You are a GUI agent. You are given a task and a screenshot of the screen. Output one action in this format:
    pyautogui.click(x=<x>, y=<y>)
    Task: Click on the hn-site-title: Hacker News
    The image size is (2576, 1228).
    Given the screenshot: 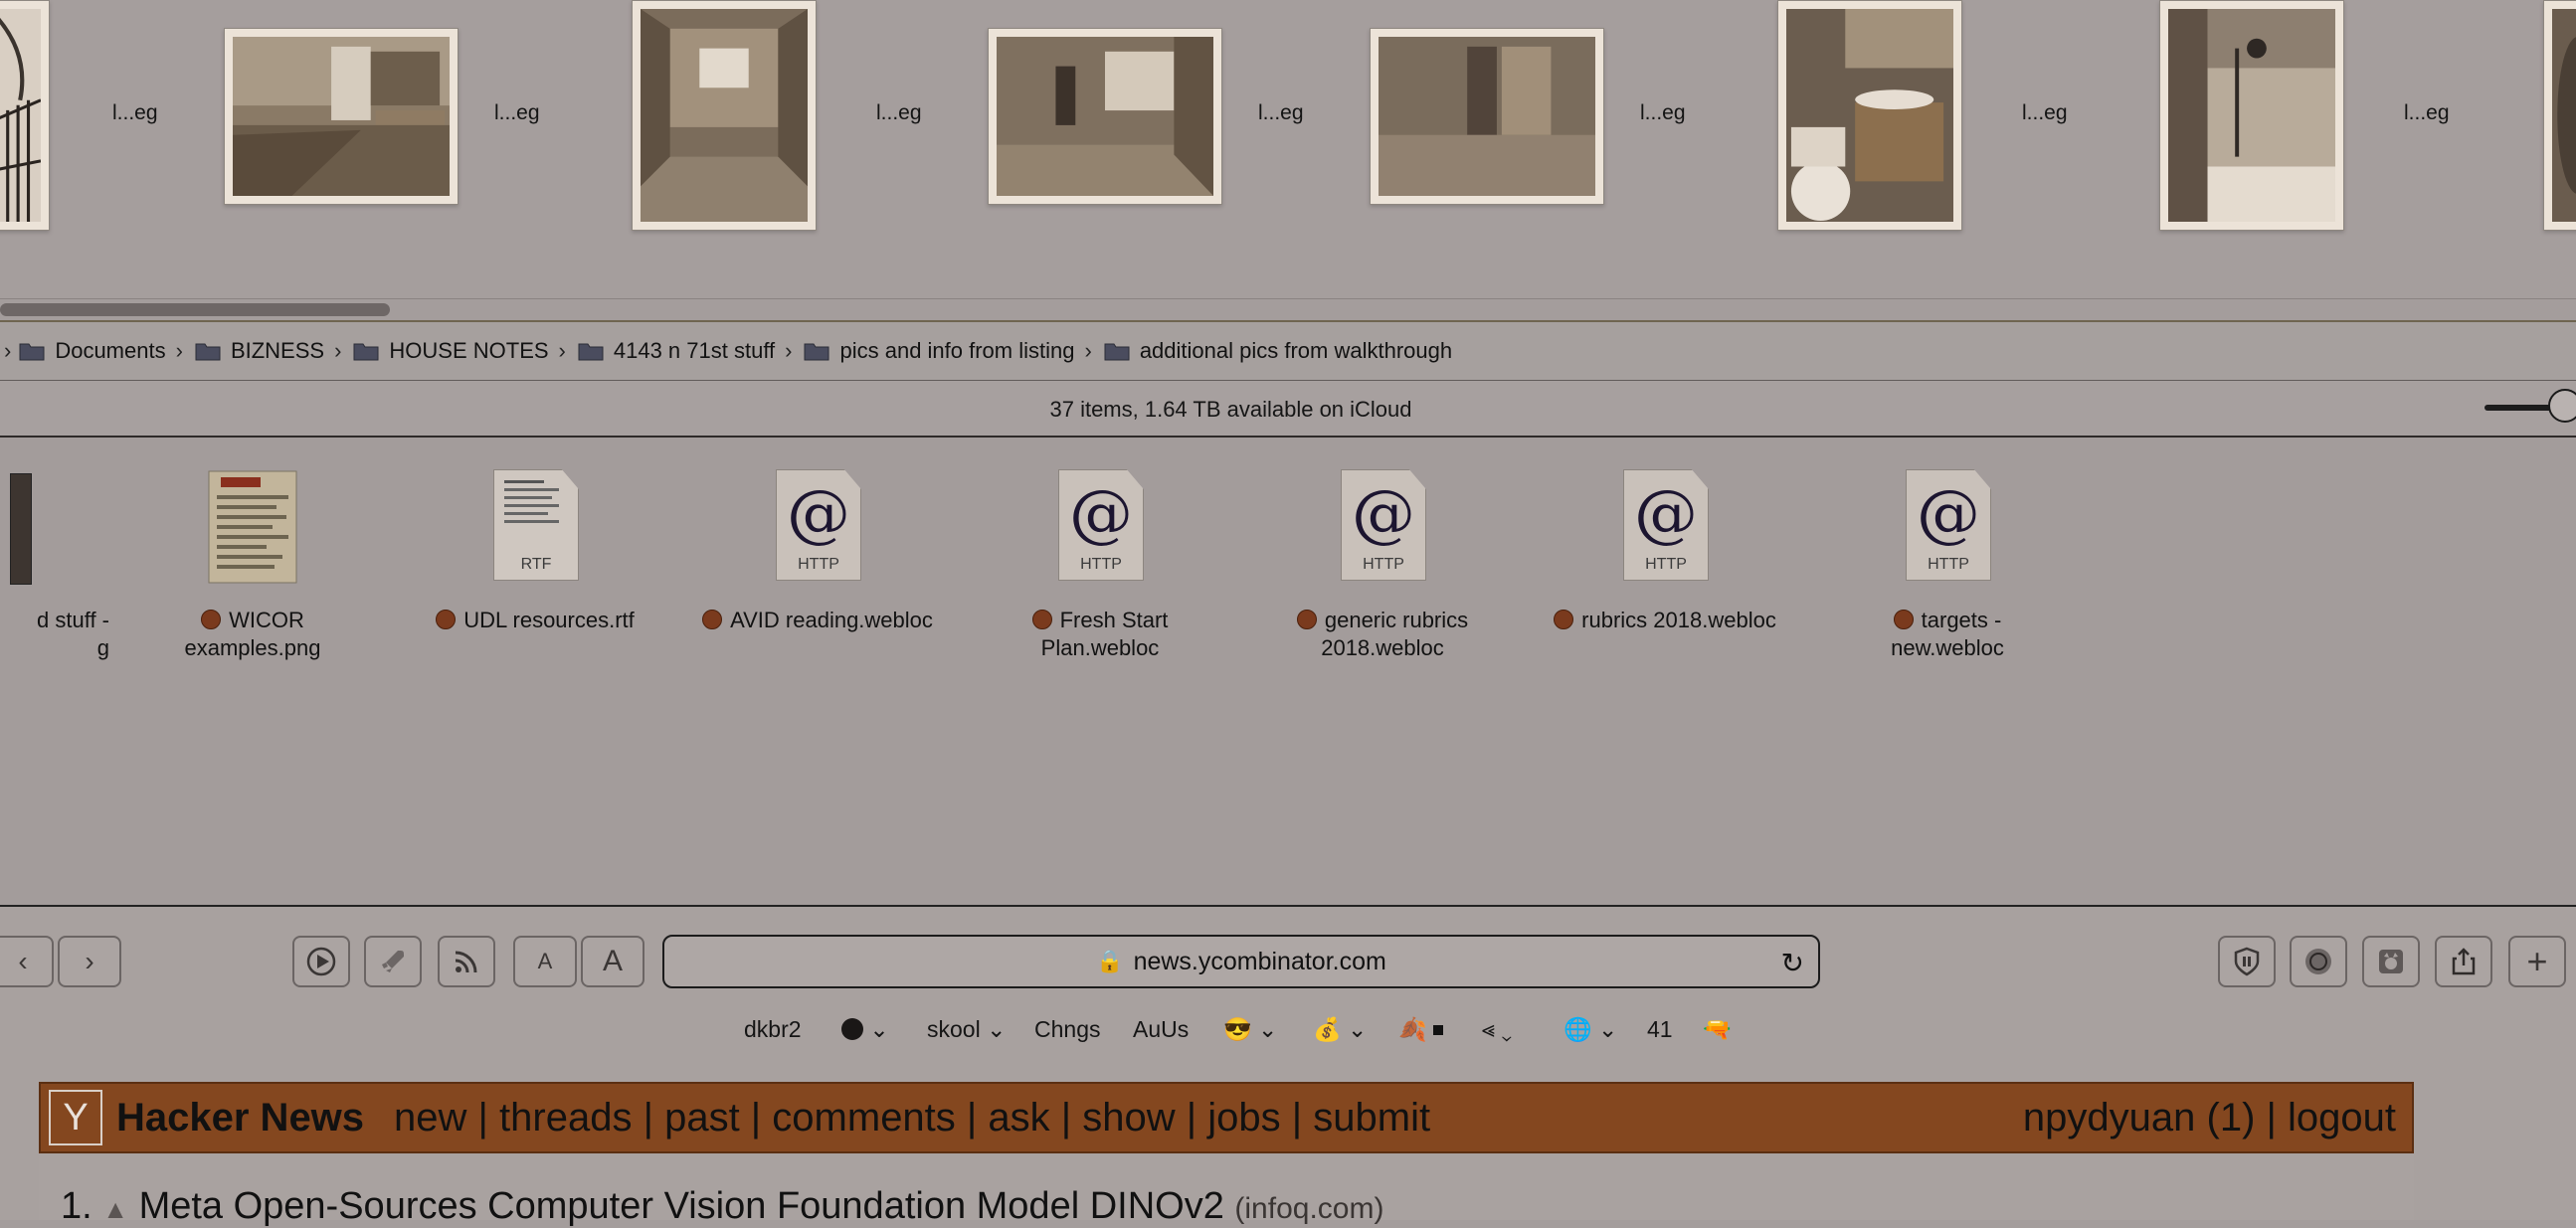 What is the action you would take?
    pyautogui.click(x=240, y=1118)
    